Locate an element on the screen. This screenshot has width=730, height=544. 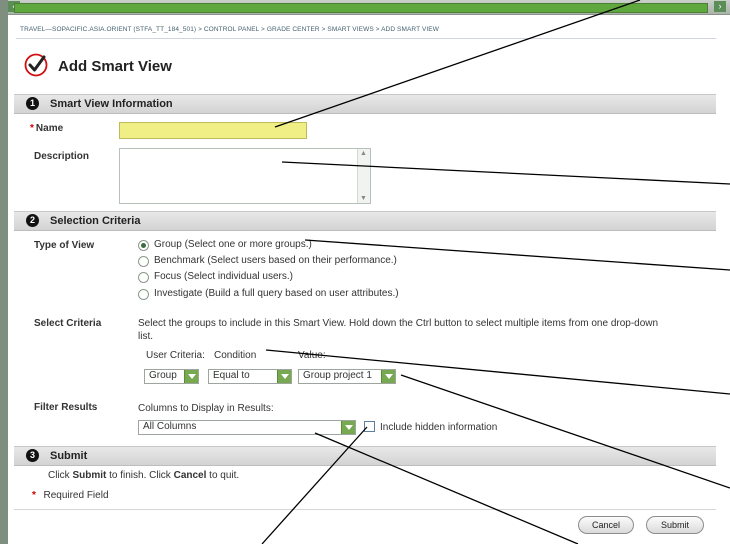
callout-line-description is located at coordinates (505, 173).